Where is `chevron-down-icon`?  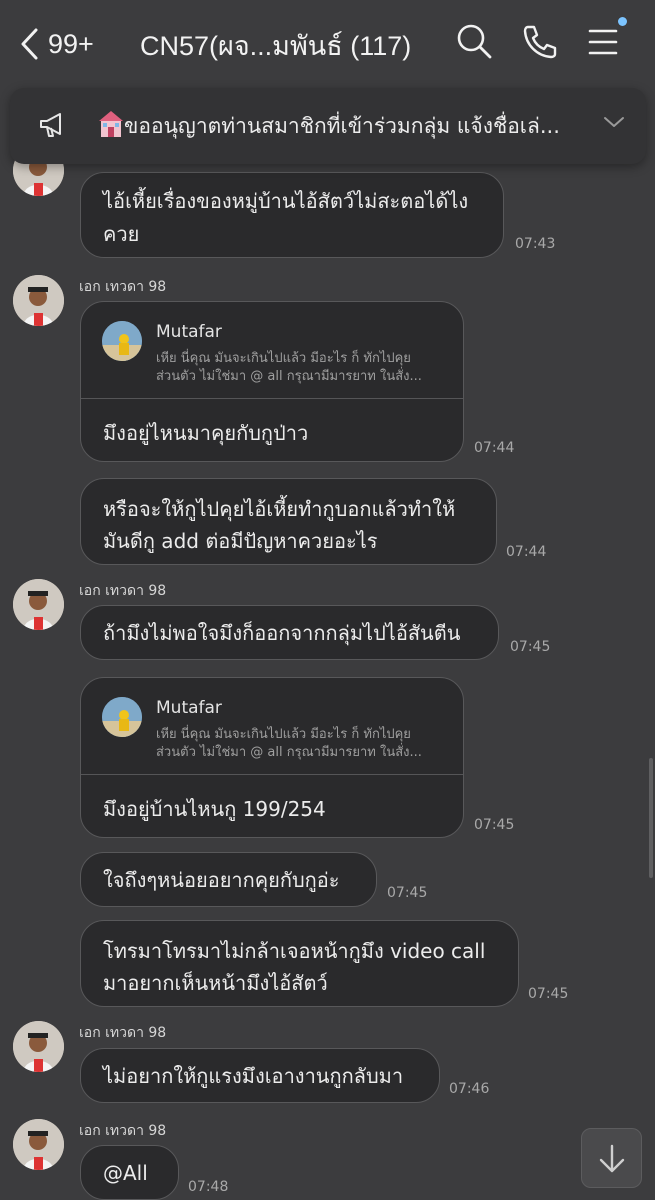 chevron-down-icon is located at coordinates (614, 124).